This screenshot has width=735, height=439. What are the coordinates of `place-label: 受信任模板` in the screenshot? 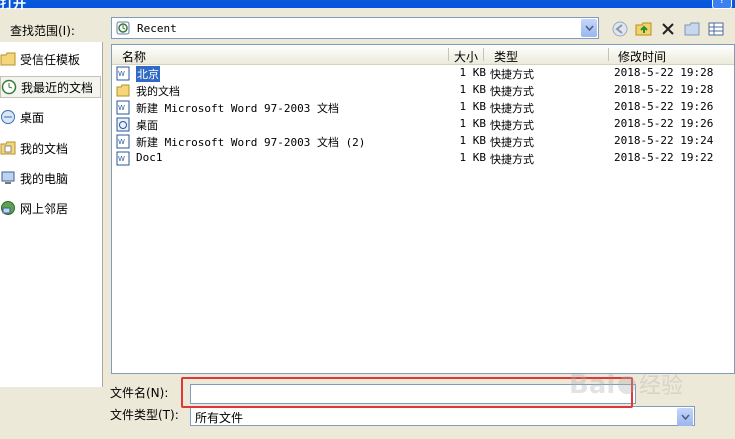 It's located at (50, 59).